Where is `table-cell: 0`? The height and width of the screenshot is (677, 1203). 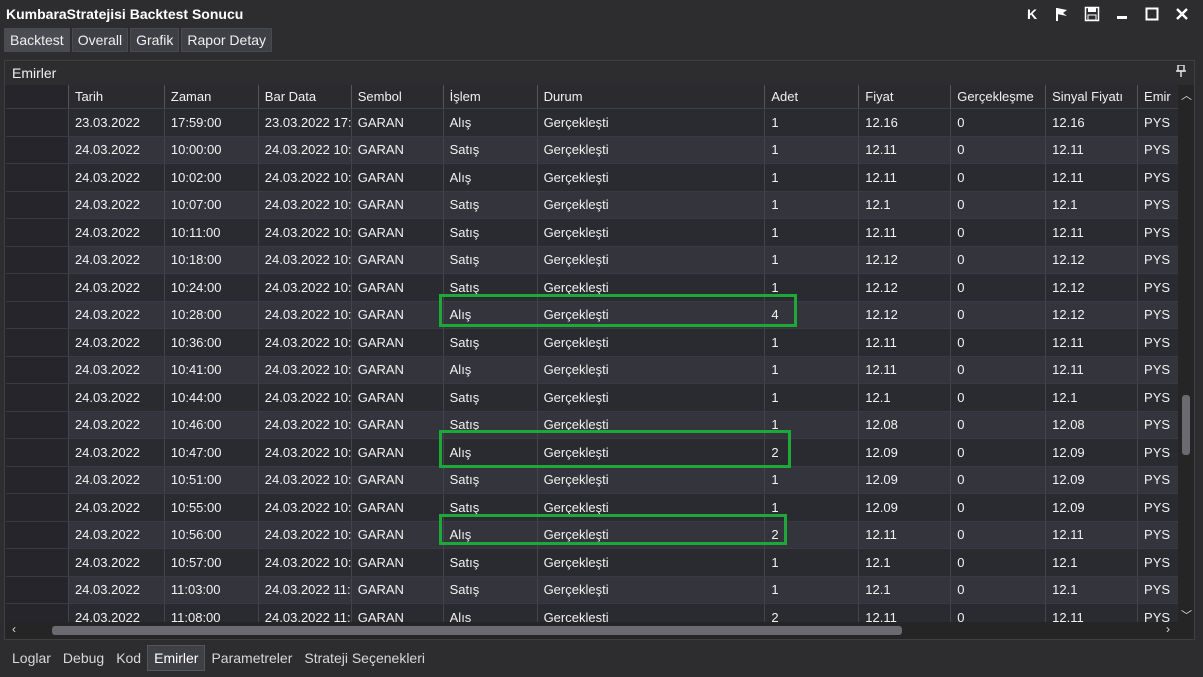
table-cell: 0 is located at coordinates (999, 314).